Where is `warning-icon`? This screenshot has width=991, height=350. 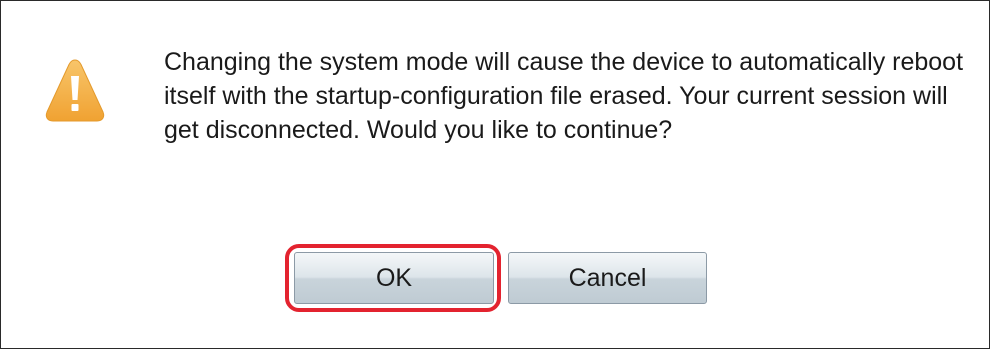
warning-icon is located at coordinates (75, 90).